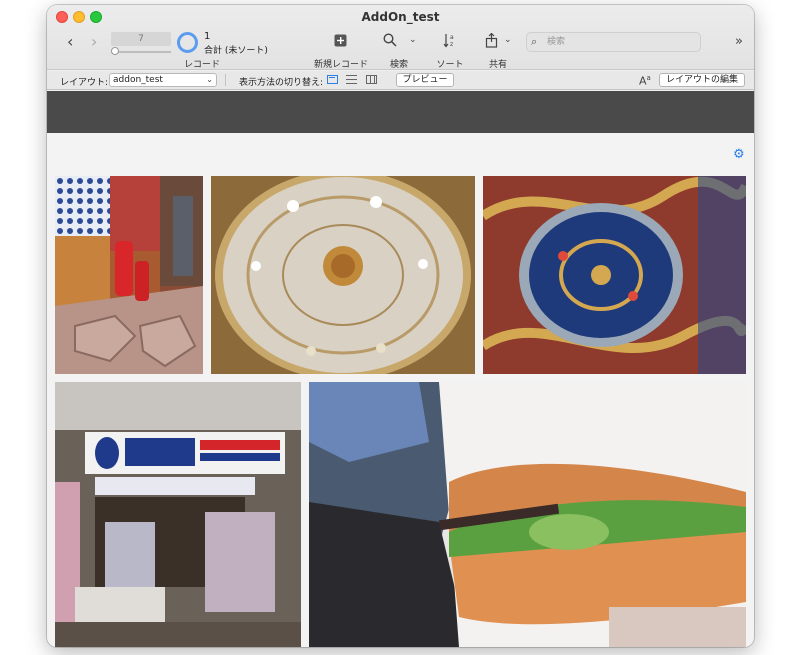  Describe the element at coordinates (450, 63) in the screenshot. I see `sort-button: ソート` at that location.